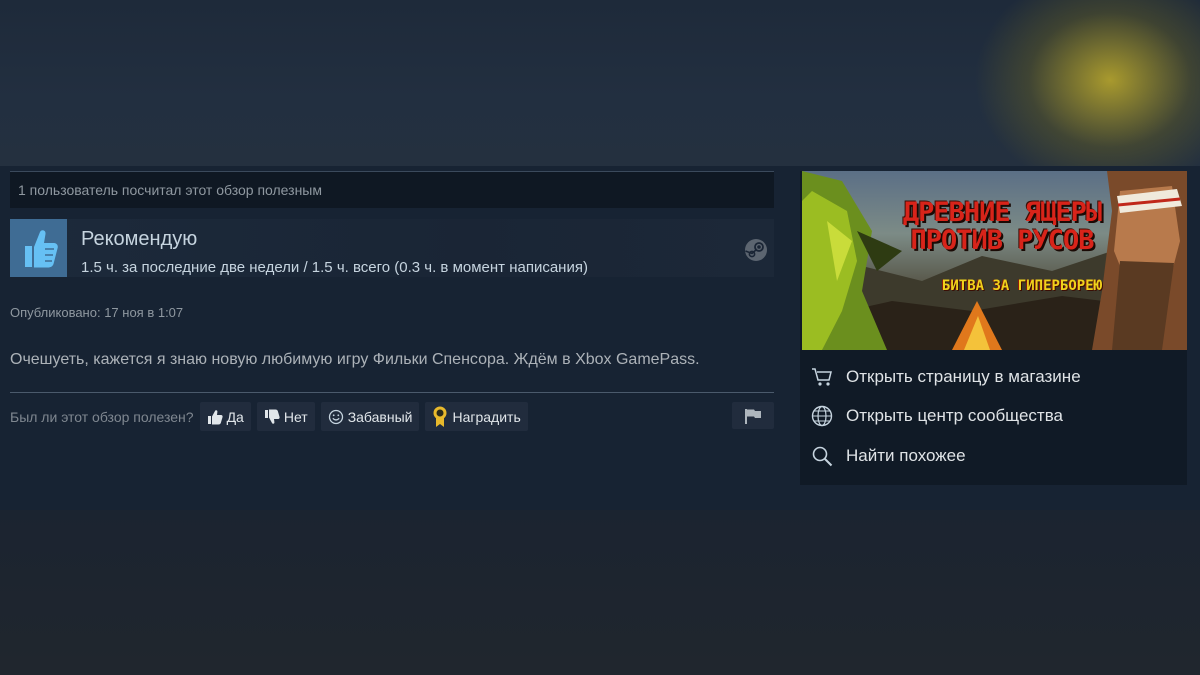  Describe the element at coordinates (822, 456) in the screenshot. I see `search-icon` at that location.